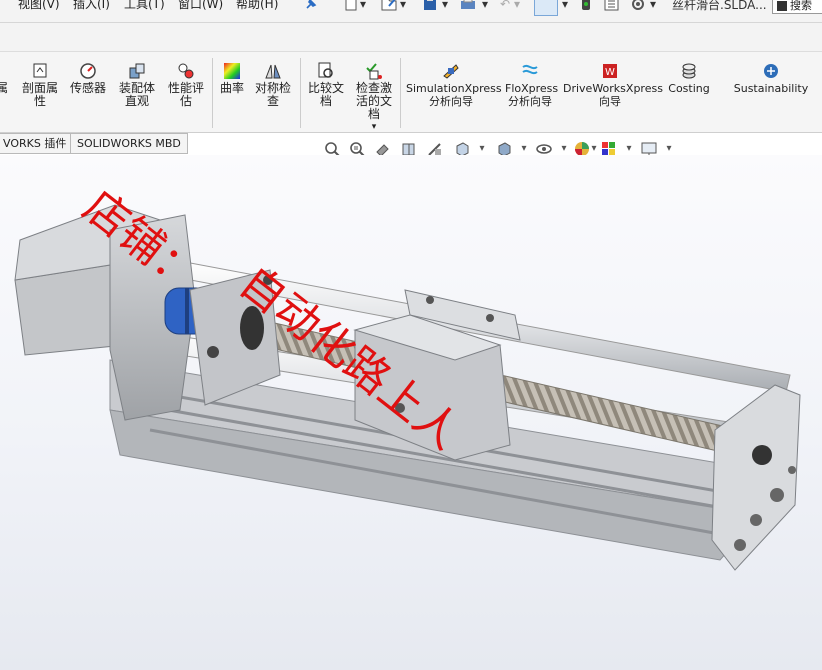  What do you see at coordinates (311, 5) in the screenshot?
I see `pin-icon` at bounding box center [311, 5].